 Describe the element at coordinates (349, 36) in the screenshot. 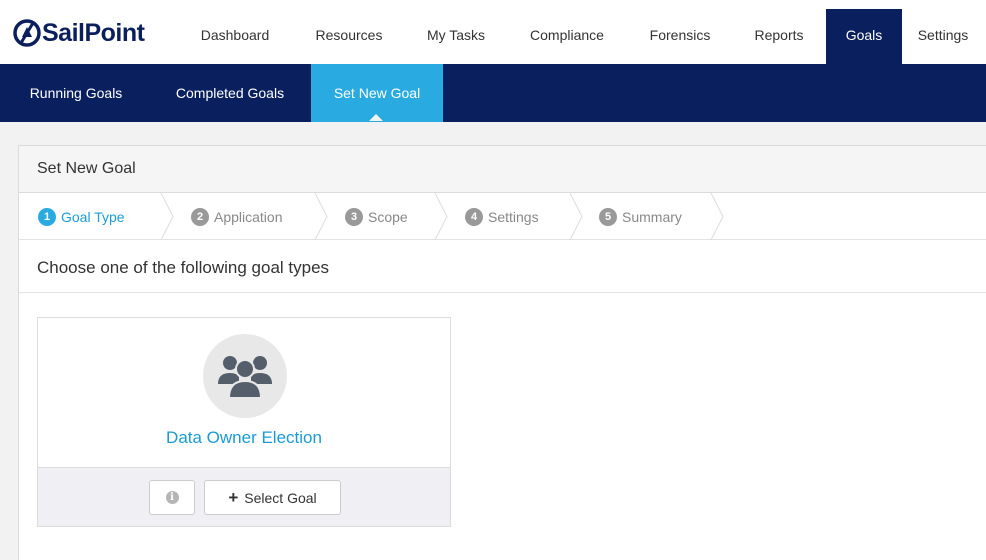

I see `nav-resources: Resources` at that location.